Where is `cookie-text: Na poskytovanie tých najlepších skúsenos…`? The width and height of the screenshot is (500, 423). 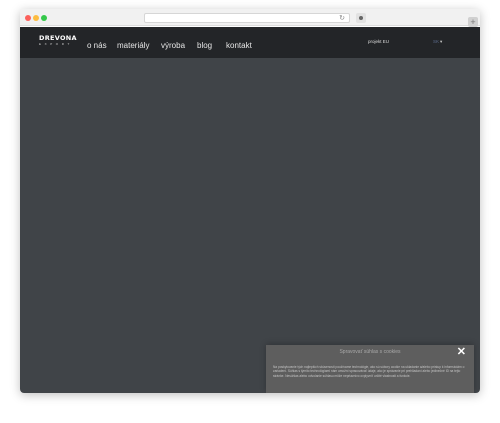 cookie-text: Na poskytovanie tých najlepších skúsenos… is located at coordinates (369, 371).